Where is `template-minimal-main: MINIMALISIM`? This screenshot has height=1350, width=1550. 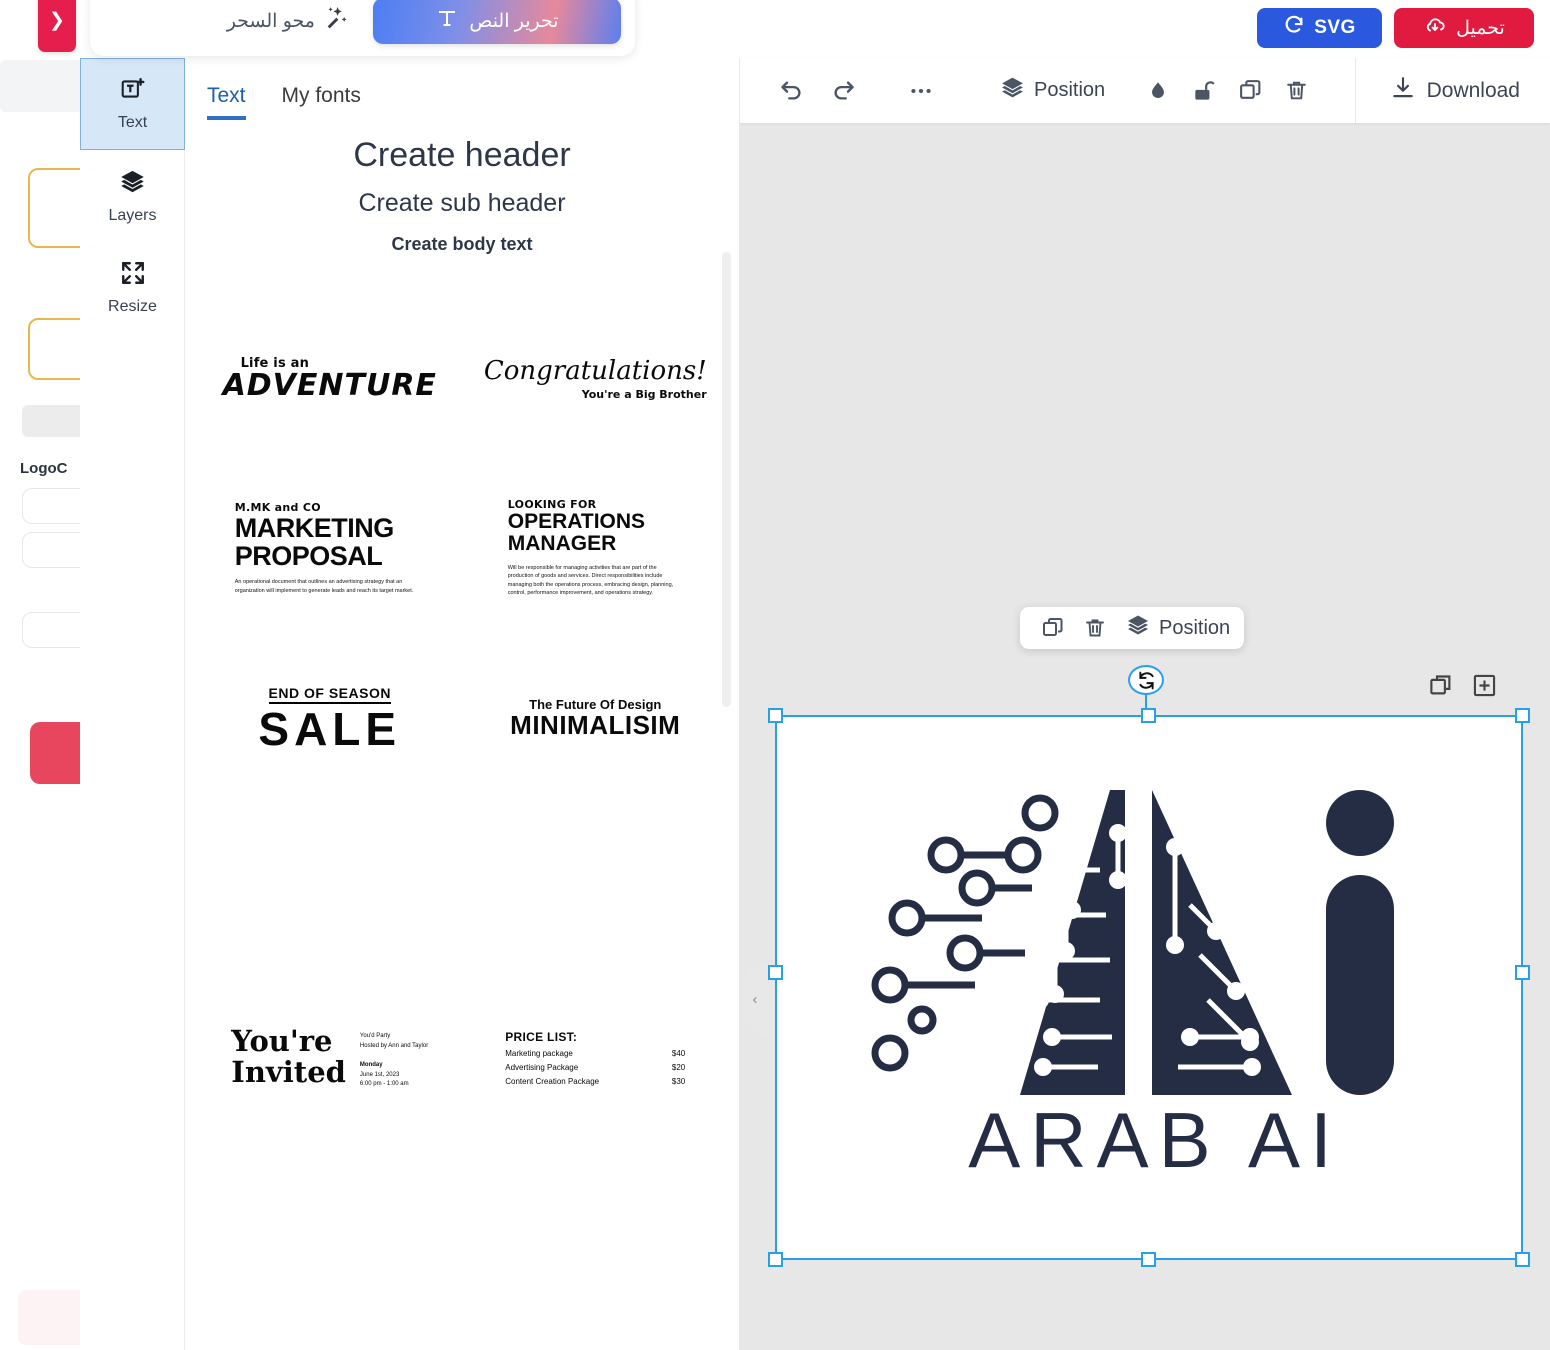
template-minimal-main: MINIMALISIM is located at coordinates (595, 724).